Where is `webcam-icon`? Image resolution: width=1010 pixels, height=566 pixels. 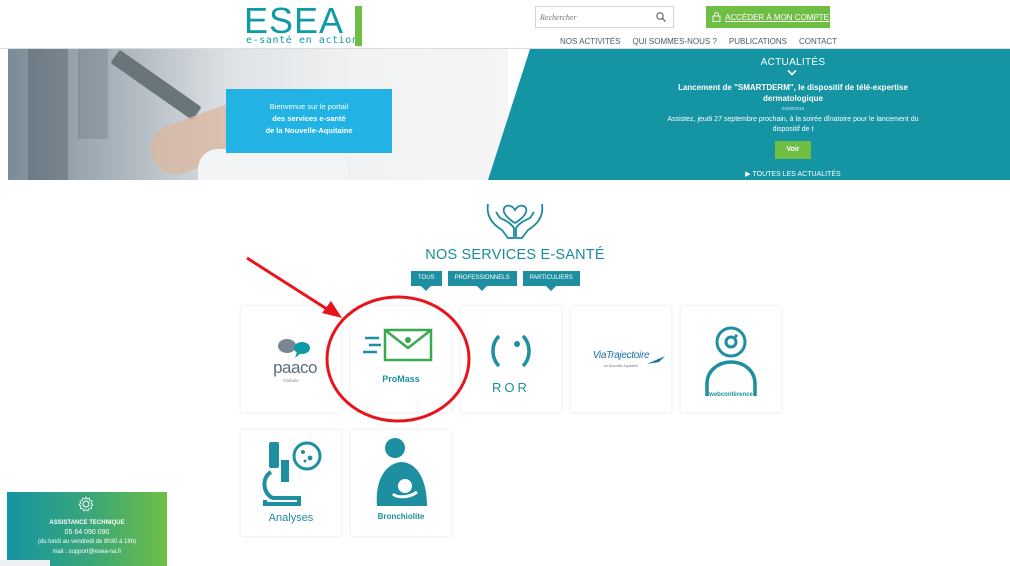 webcam-icon is located at coordinates (731, 361).